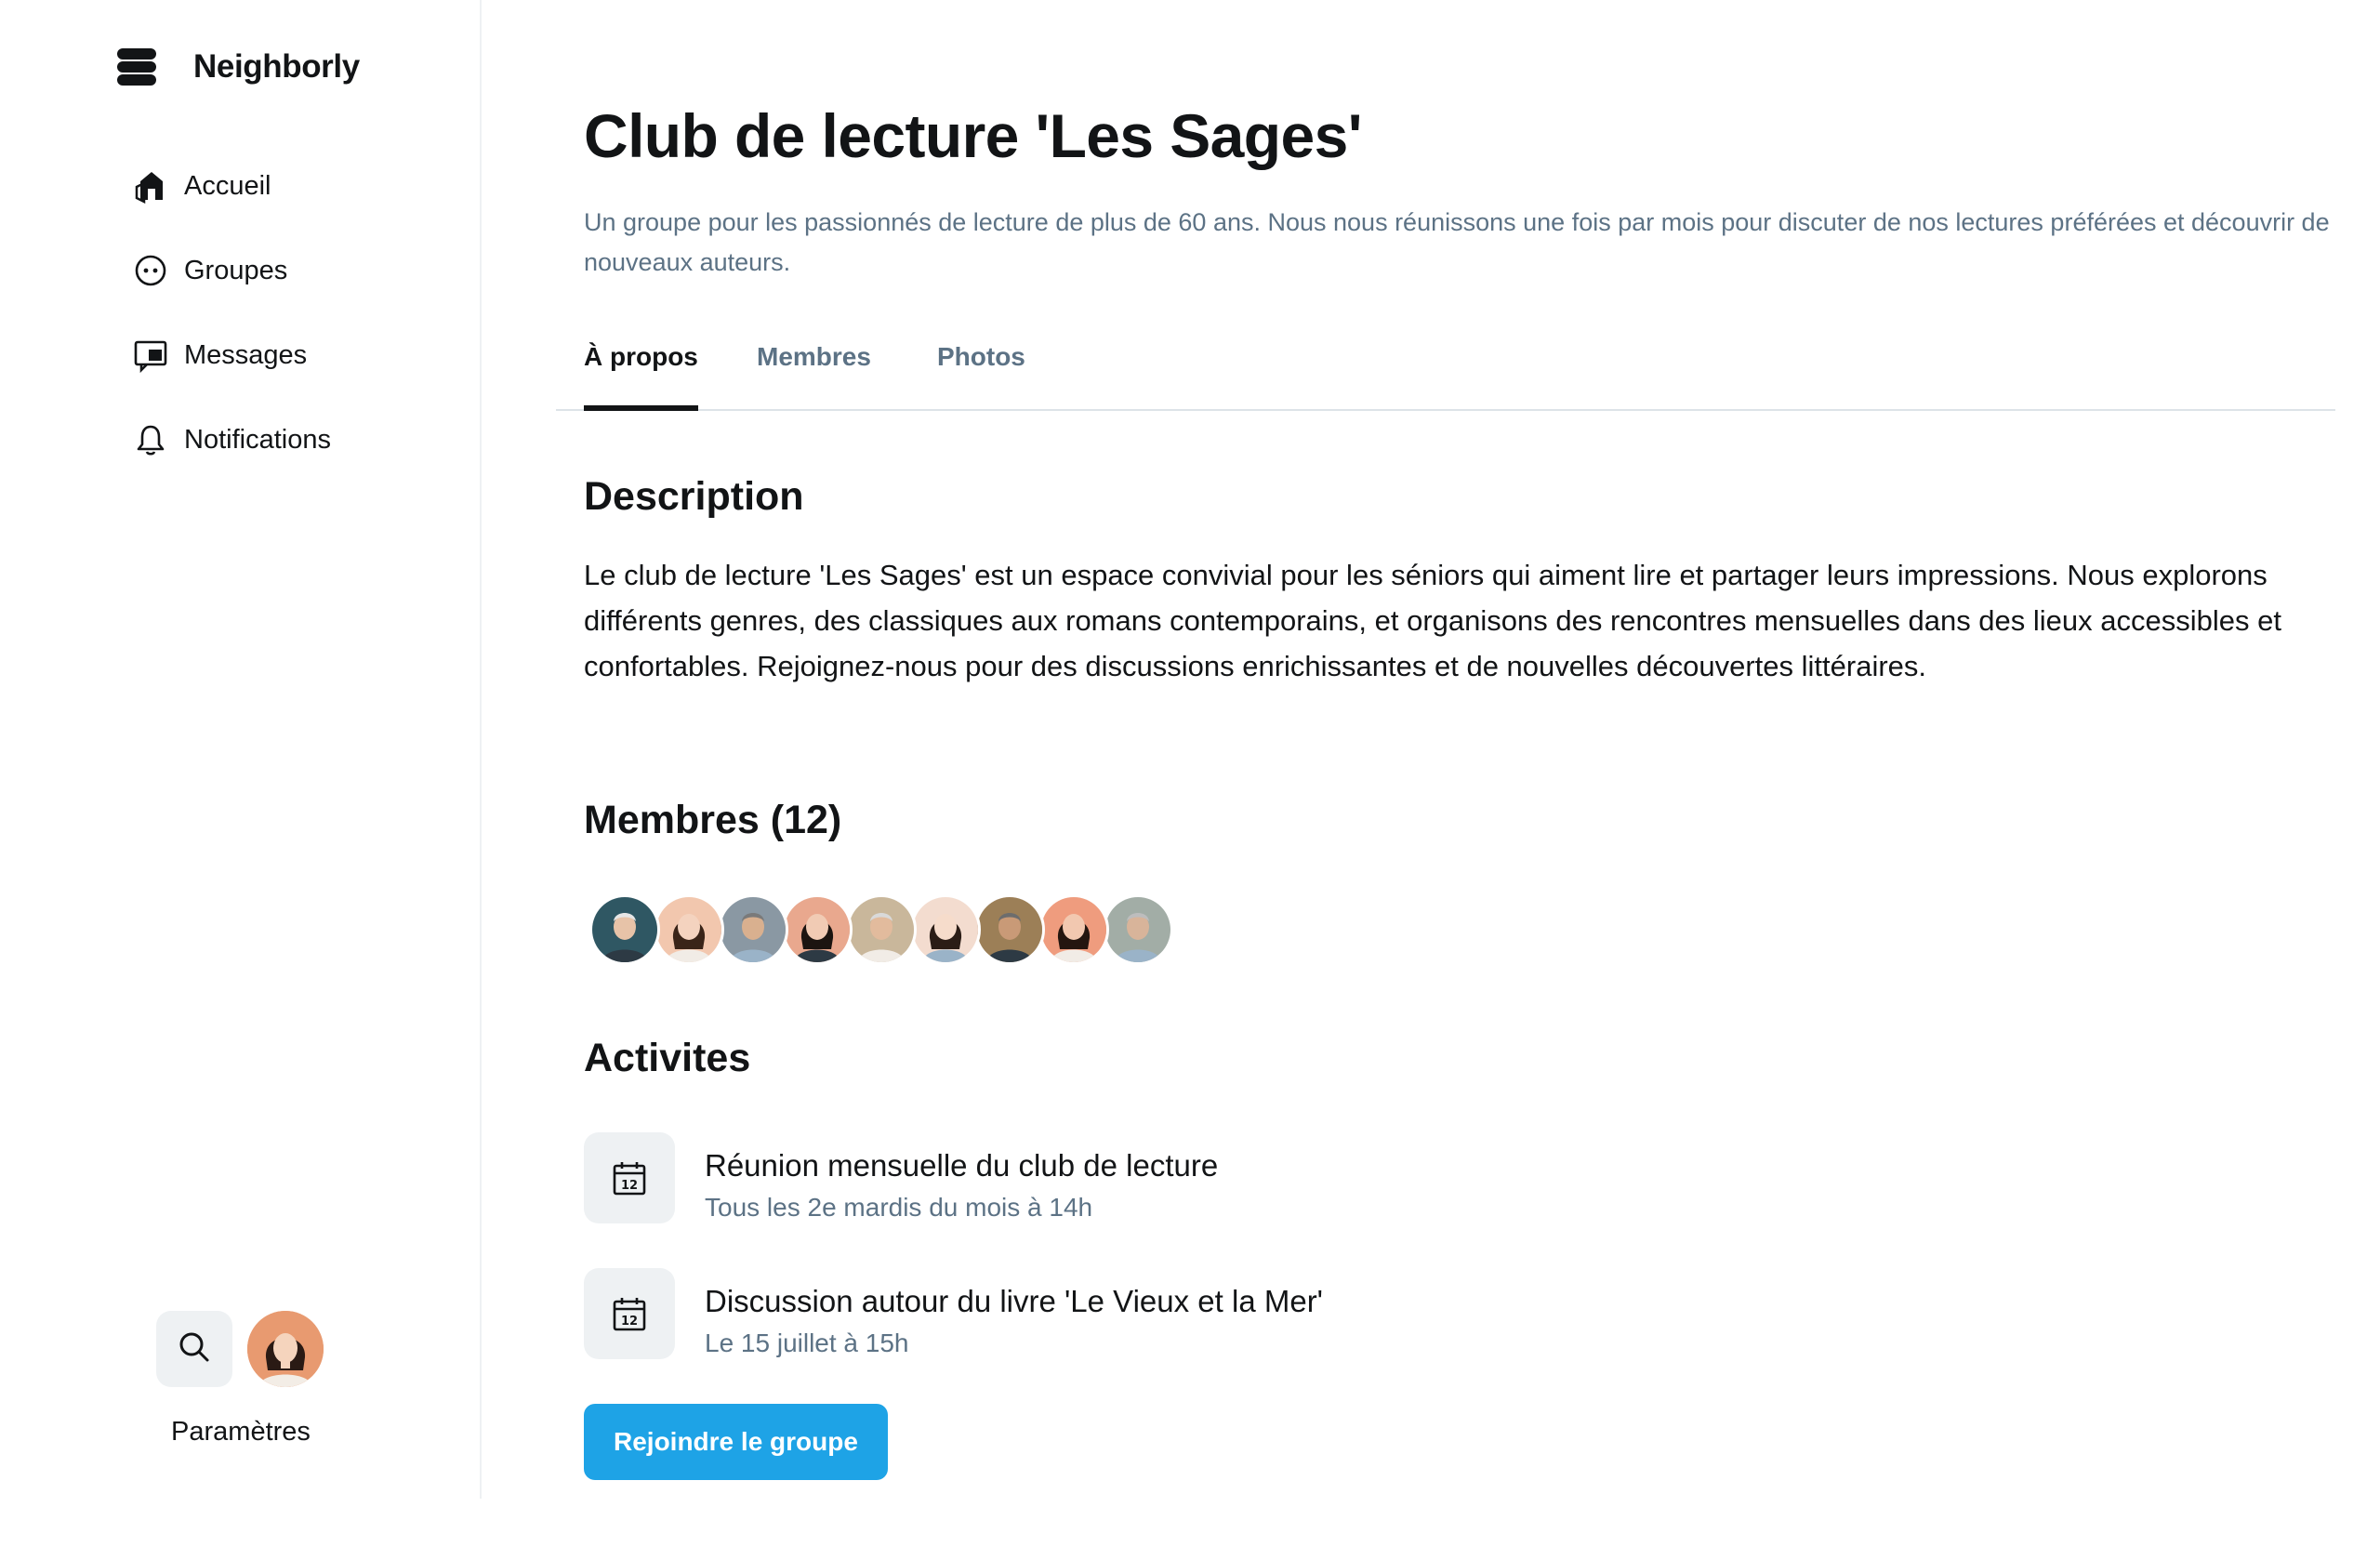  Describe the element at coordinates (736, 1442) in the screenshot. I see `join-group-button: Rejoindre le groupe` at that location.